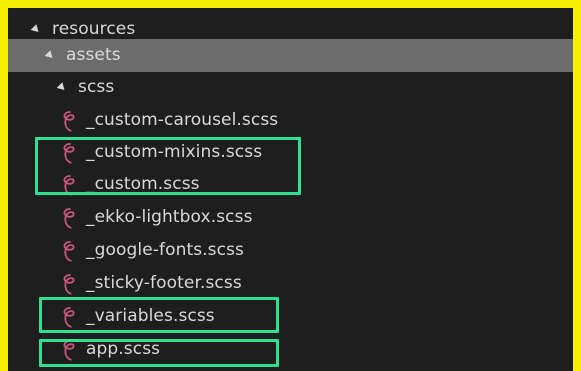 The height and width of the screenshot is (371, 581). What do you see at coordinates (96, 87) in the screenshot?
I see `folder-label: scss` at bounding box center [96, 87].